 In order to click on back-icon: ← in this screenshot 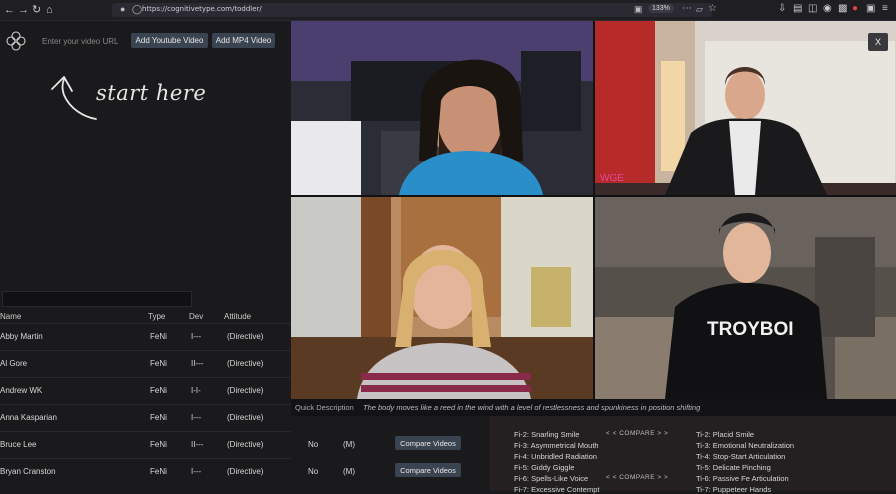, I will do `click(9, 10)`.